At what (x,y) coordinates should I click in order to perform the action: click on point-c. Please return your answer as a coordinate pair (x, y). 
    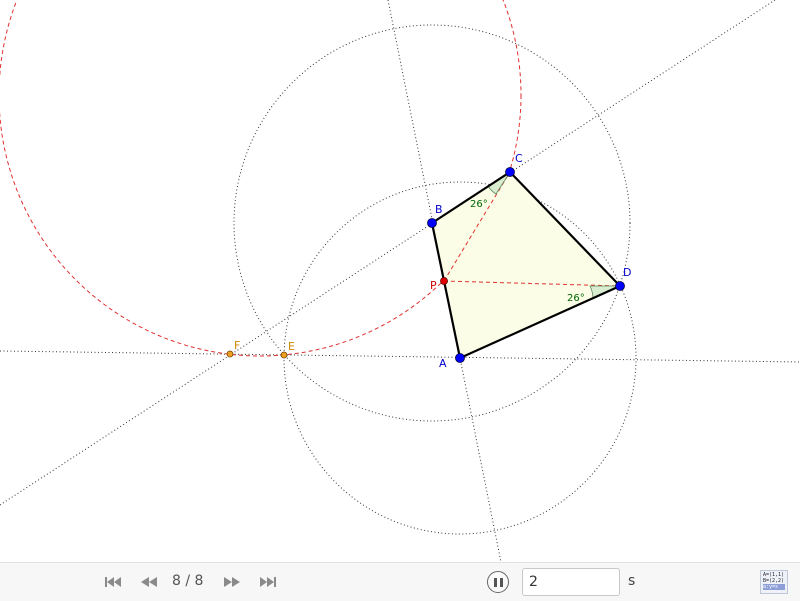
    Looking at the image, I should click on (510, 172).